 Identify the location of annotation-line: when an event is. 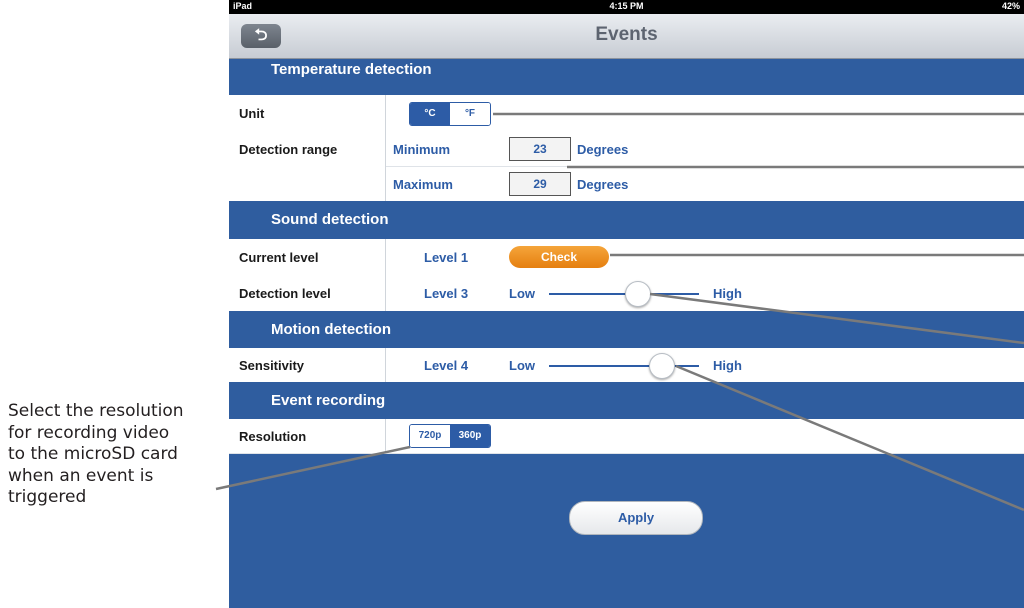
(81, 475).